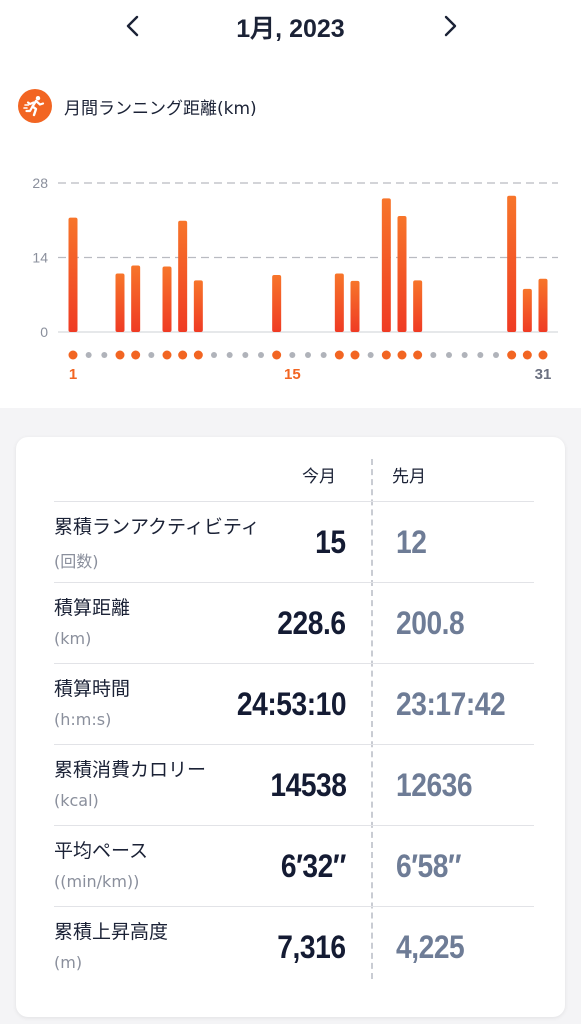 This screenshot has height=1024, width=581. Describe the element at coordinates (434, 785) in the screenshot. I see `previous-value: 12636` at that location.